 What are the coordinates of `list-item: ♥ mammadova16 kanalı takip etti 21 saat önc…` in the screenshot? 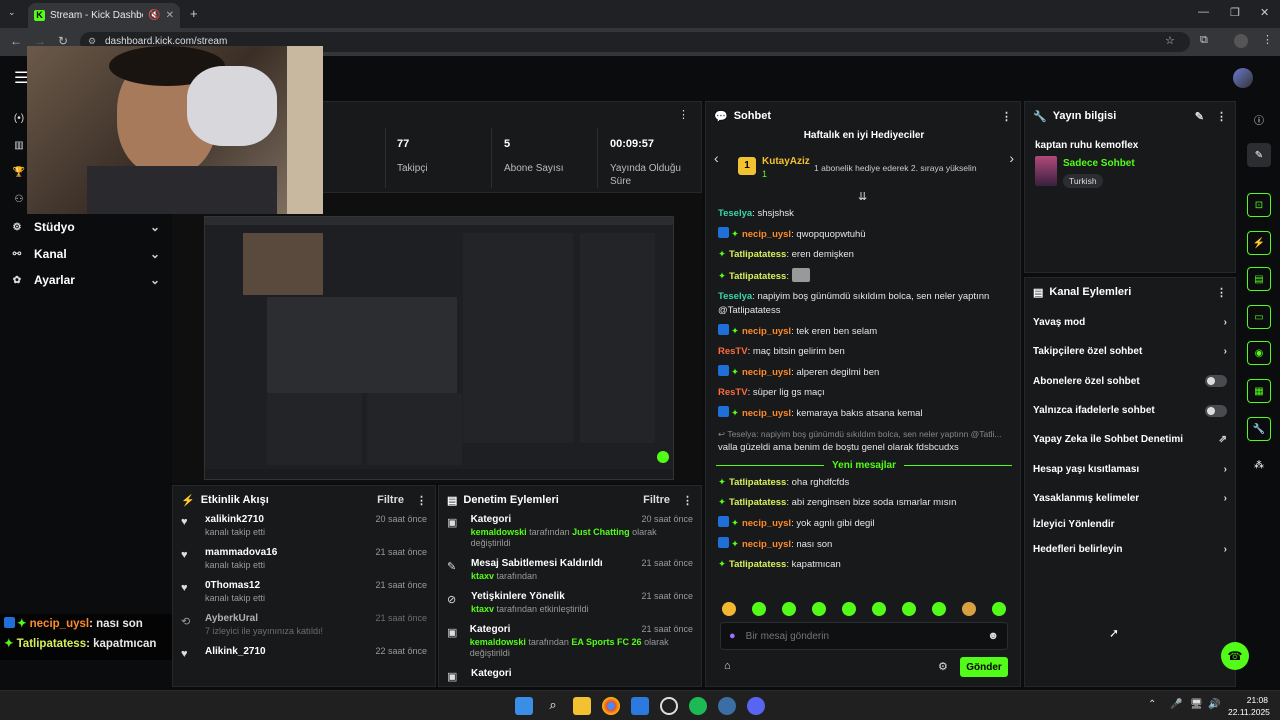 It's located at (304, 559).